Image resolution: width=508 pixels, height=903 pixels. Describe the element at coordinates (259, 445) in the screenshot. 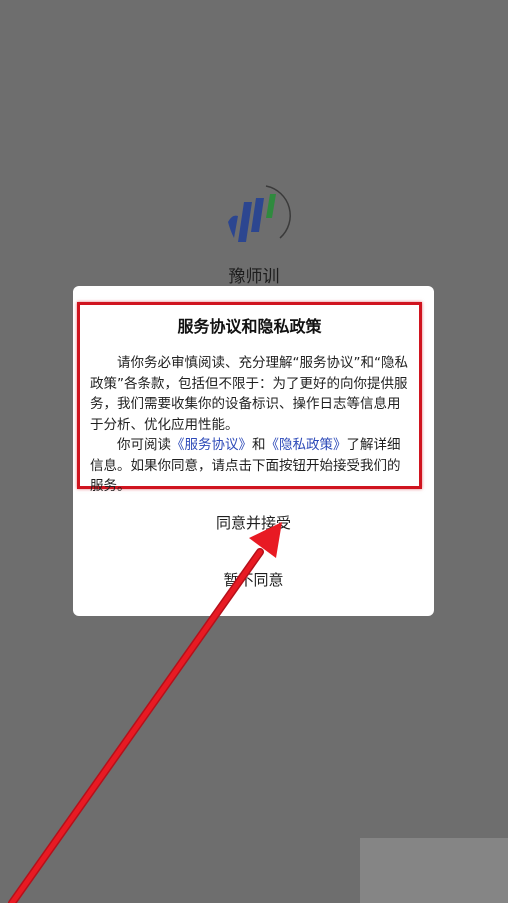

I see `and-text: 和` at that location.